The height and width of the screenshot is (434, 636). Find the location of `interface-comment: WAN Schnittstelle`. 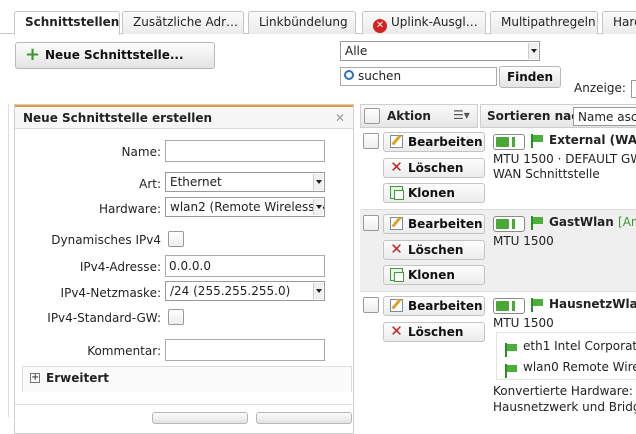

interface-comment: WAN Schnittstelle is located at coordinates (546, 174).